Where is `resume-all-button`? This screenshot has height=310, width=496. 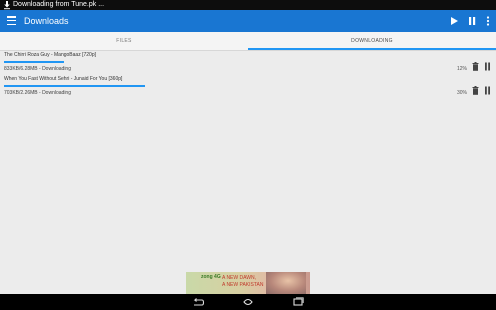
resume-all-button is located at coordinates (454, 21).